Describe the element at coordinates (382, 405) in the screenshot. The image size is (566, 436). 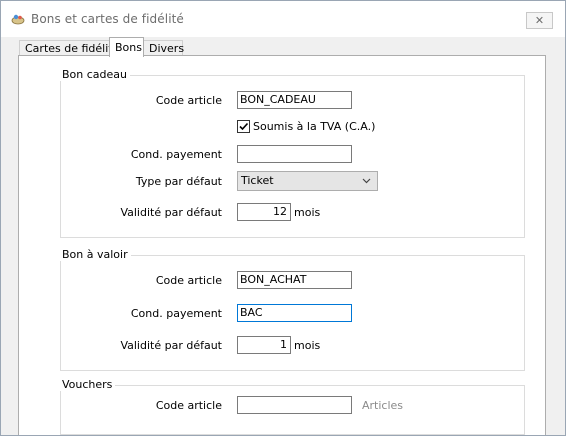
I see `articles-link: Articles` at that location.